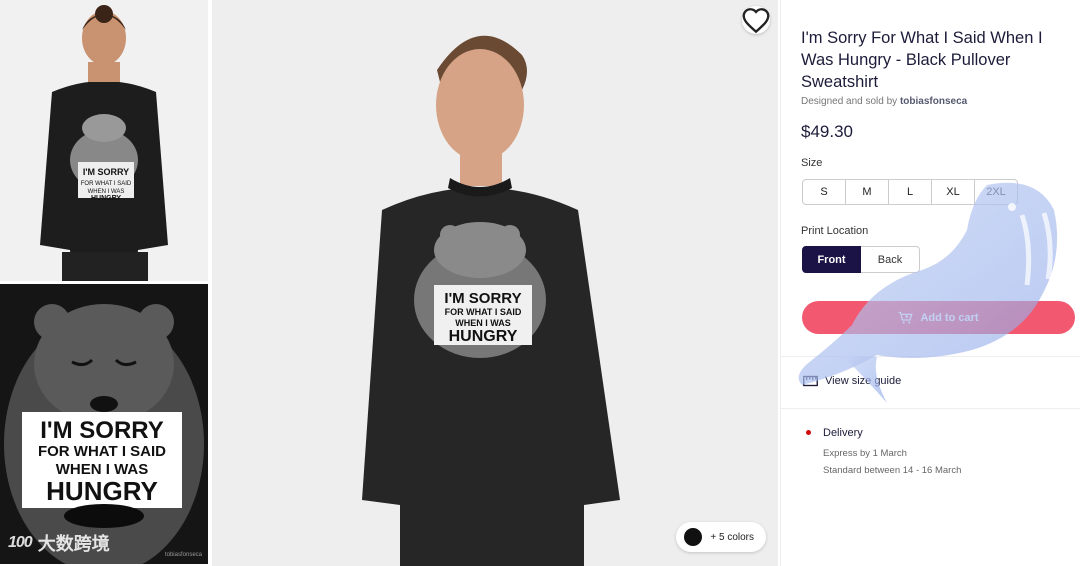  I want to click on size-option-2xl: 2XL, so click(996, 192).